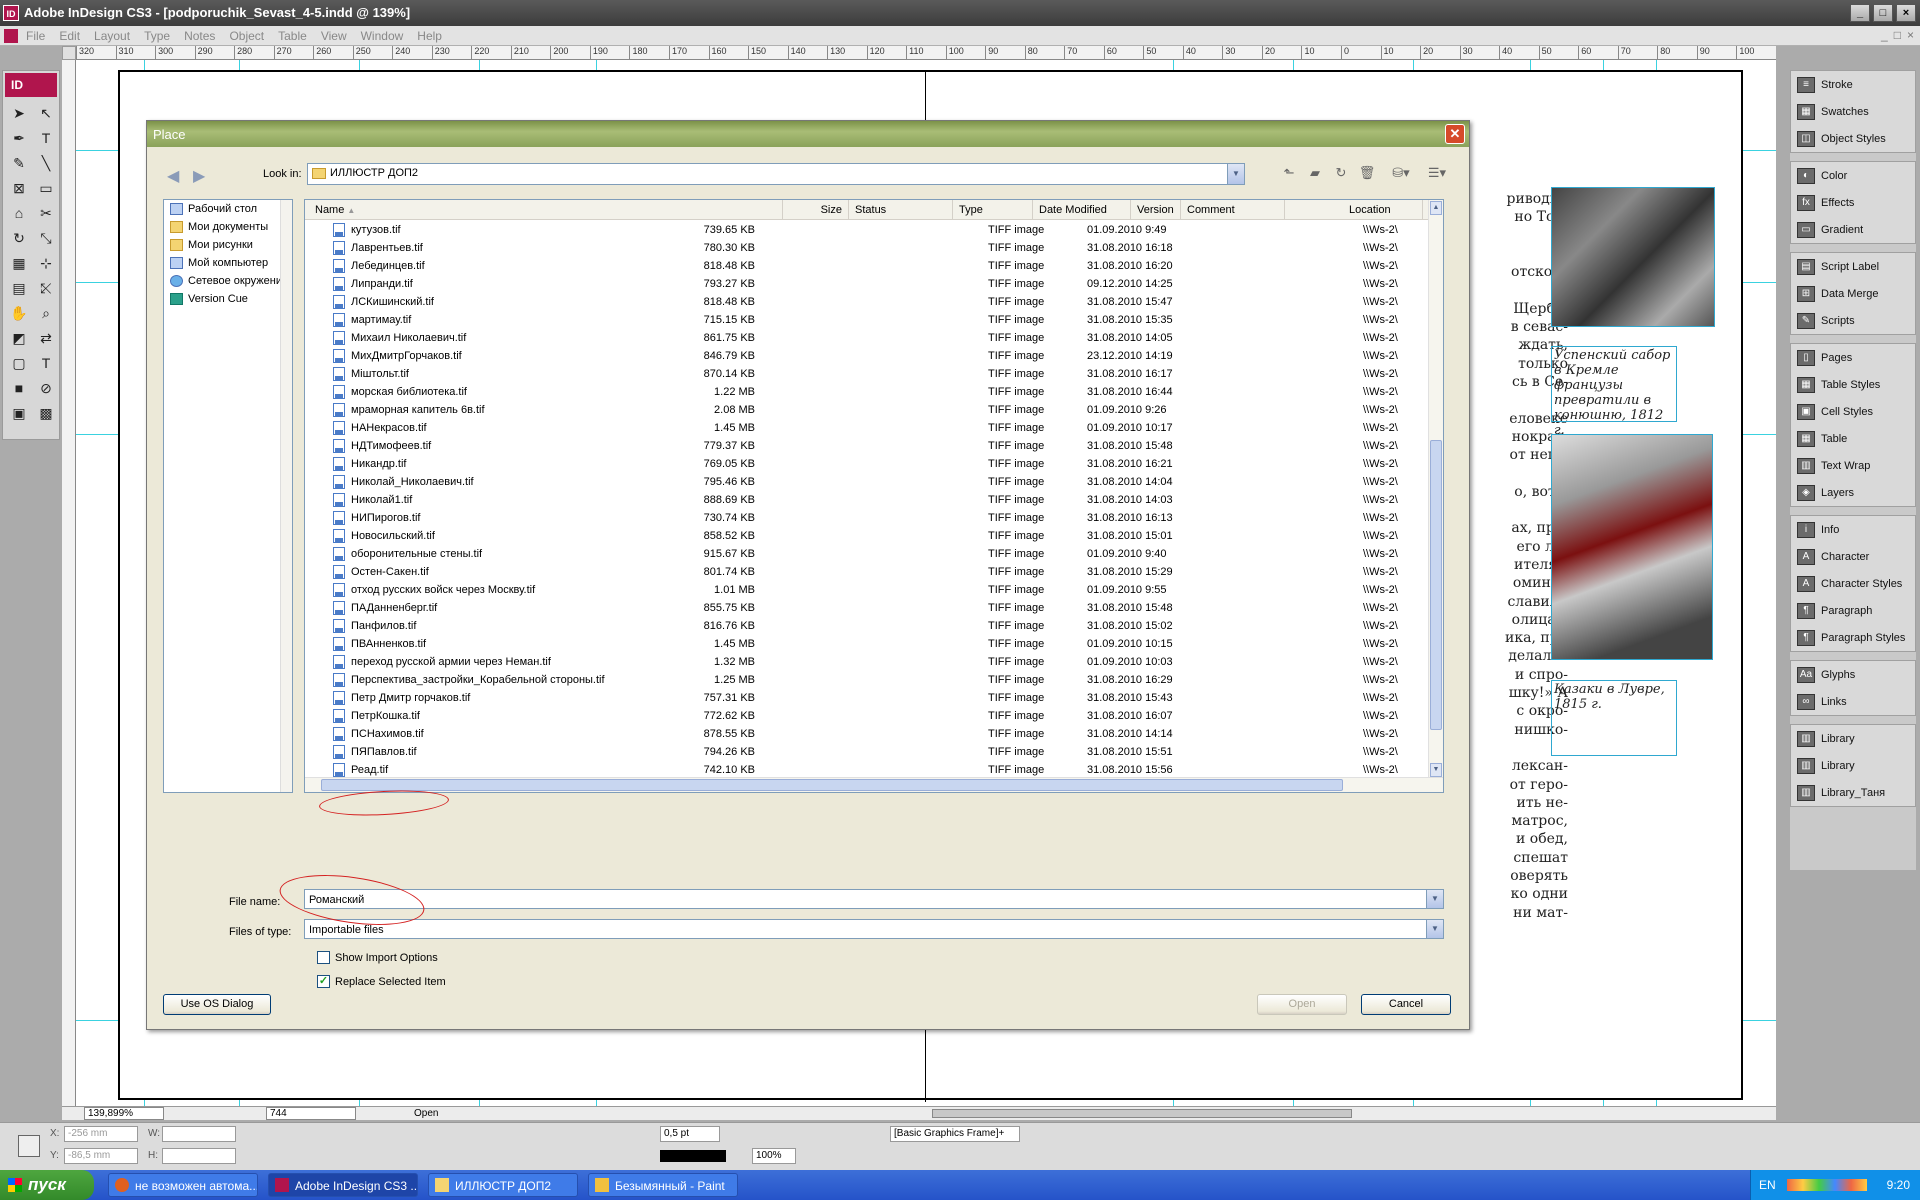 This screenshot has height=1200, width=1920. What do you see at coordinates (19, 238) in the screenshot?
I see `rotate-tool-icon: ↻` at bounding box center [19, 238].